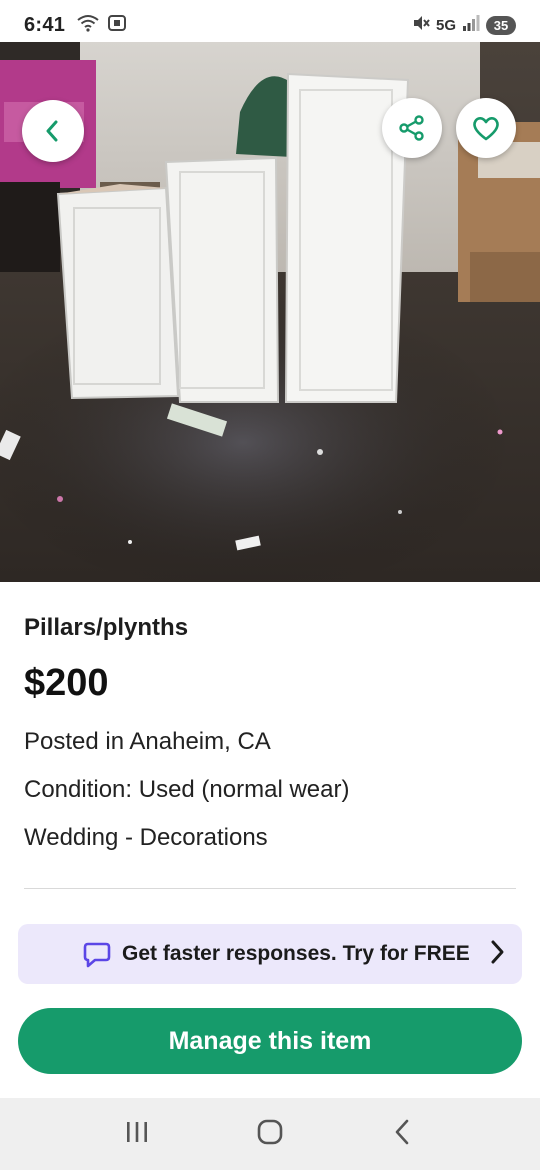 The width and height of the screenshot is (540, 1170). What do you see at coordinates (117, 25) in the screenshot?
I see `screenshot-icon` at bounding box center [117, 25].